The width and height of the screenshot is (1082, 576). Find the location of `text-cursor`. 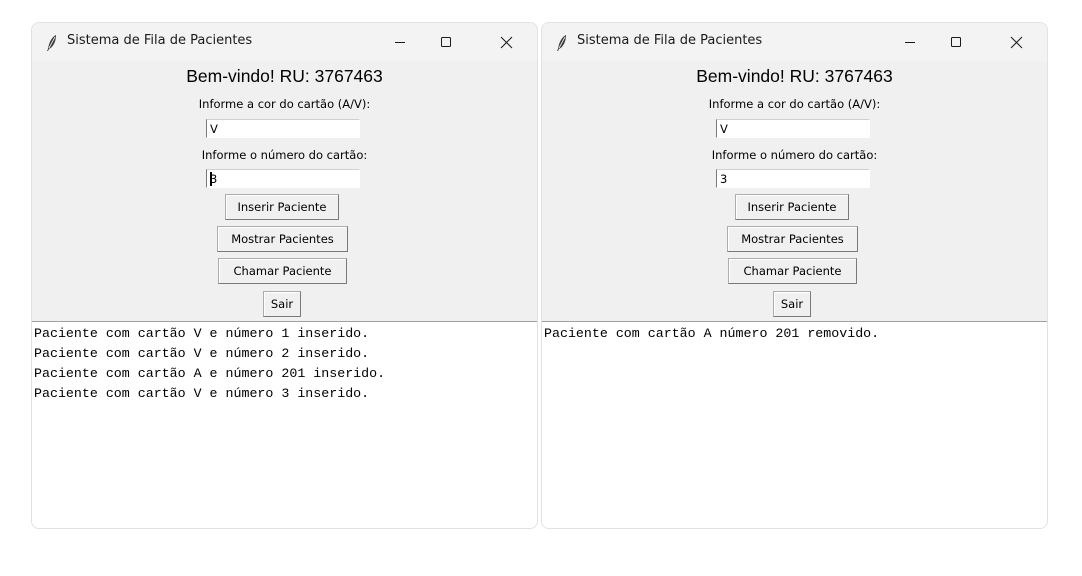

text-cursor is located at coordinates (211, 179).